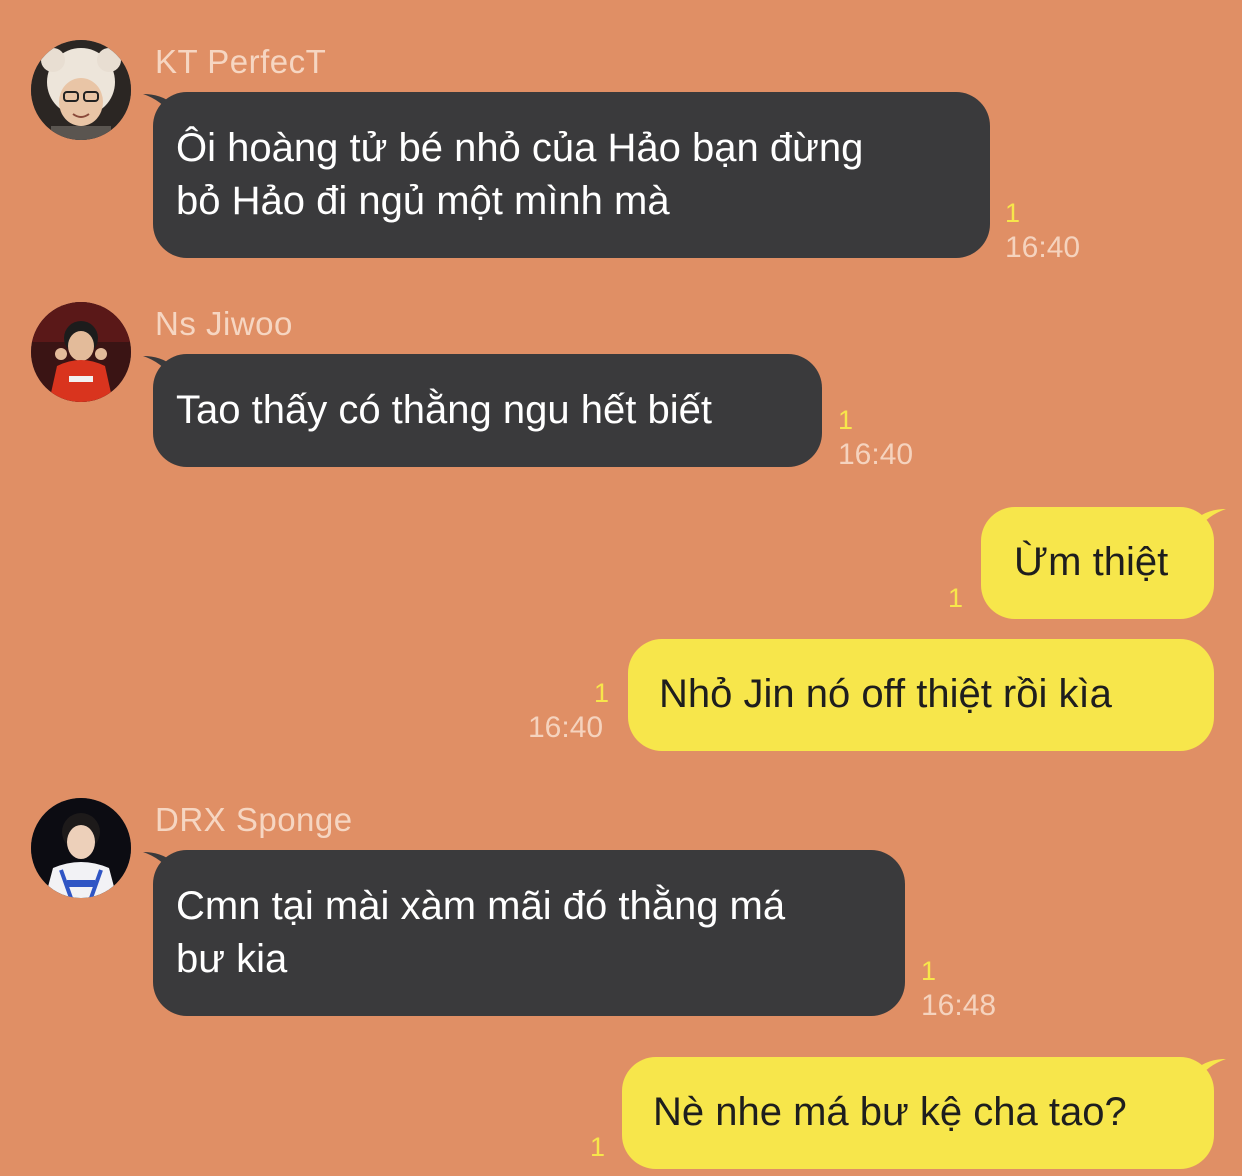 The width and height of the screenshot is (1242, 1176). What do you see at coordinates (481, 906) in the screenshot?
I see `message-text-line: Cmn tại mài xàm mãi đó thằng má` at bounding box center [481, 906].